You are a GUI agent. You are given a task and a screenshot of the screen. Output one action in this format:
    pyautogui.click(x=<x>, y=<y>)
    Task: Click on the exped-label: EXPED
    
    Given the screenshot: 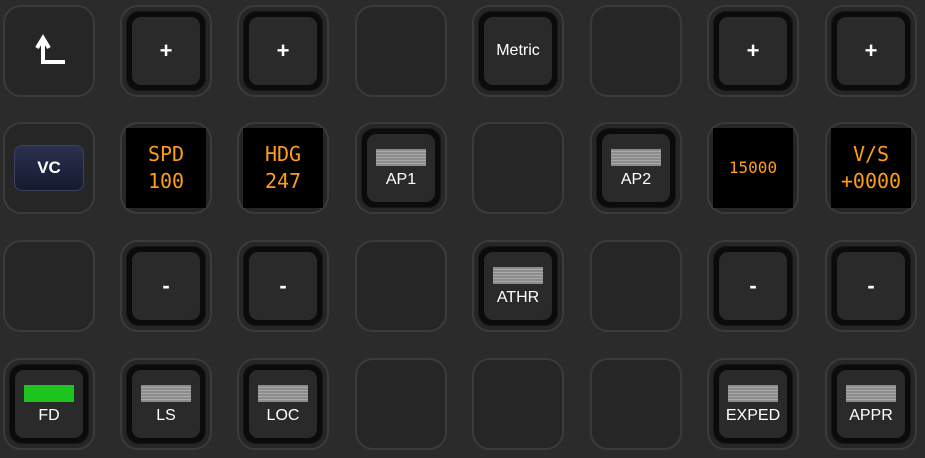 What is the action you would take?
    pyautogui.click(x=753, y=415)
    